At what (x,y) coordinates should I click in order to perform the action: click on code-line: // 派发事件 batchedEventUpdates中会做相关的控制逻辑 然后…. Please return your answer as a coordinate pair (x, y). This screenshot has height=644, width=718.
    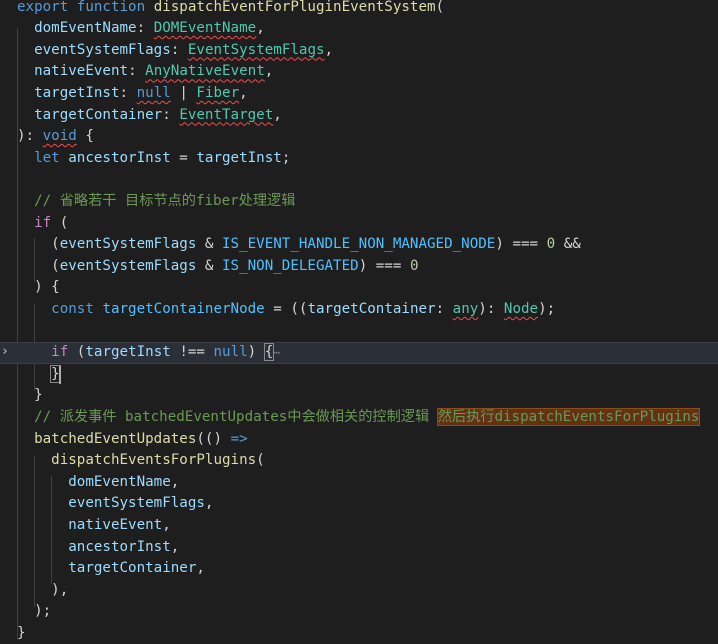
    Looking at the image, I should click on (359, 418).